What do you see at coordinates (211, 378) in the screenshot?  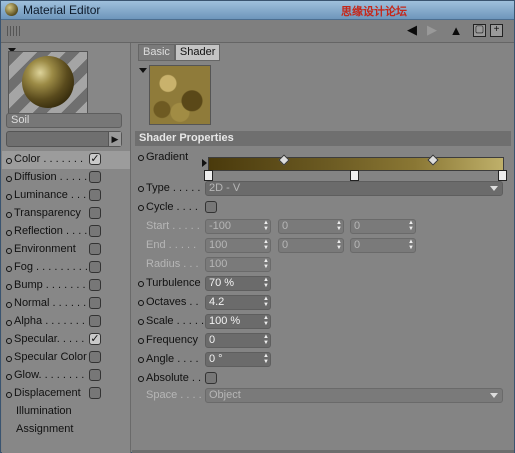 I see `absolute-checkbox` at bounding box center [211, 378].